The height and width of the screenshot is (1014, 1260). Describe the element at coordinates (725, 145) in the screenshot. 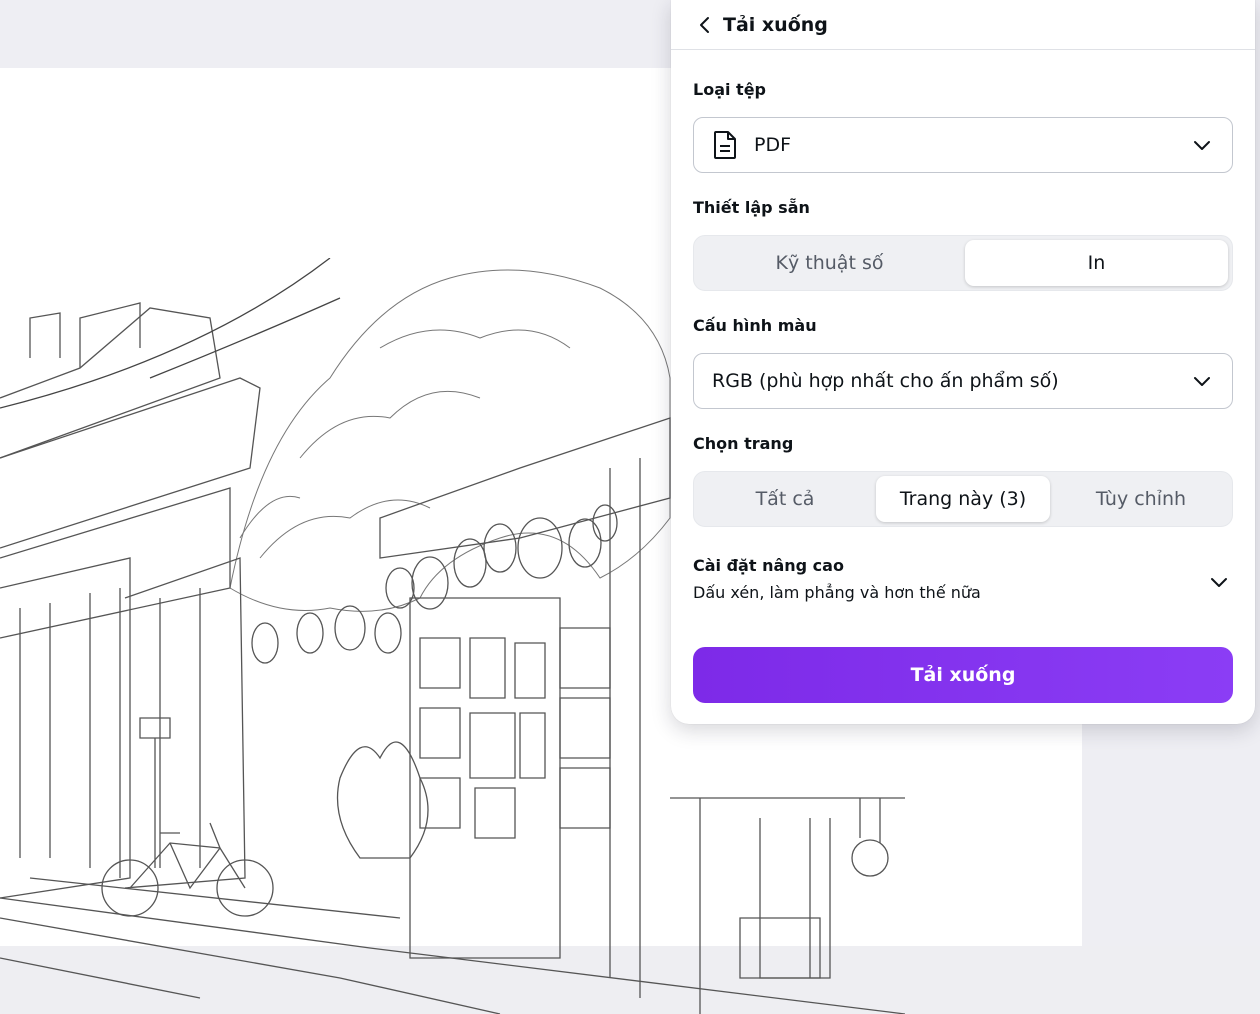

I see `document-icon` at that location.